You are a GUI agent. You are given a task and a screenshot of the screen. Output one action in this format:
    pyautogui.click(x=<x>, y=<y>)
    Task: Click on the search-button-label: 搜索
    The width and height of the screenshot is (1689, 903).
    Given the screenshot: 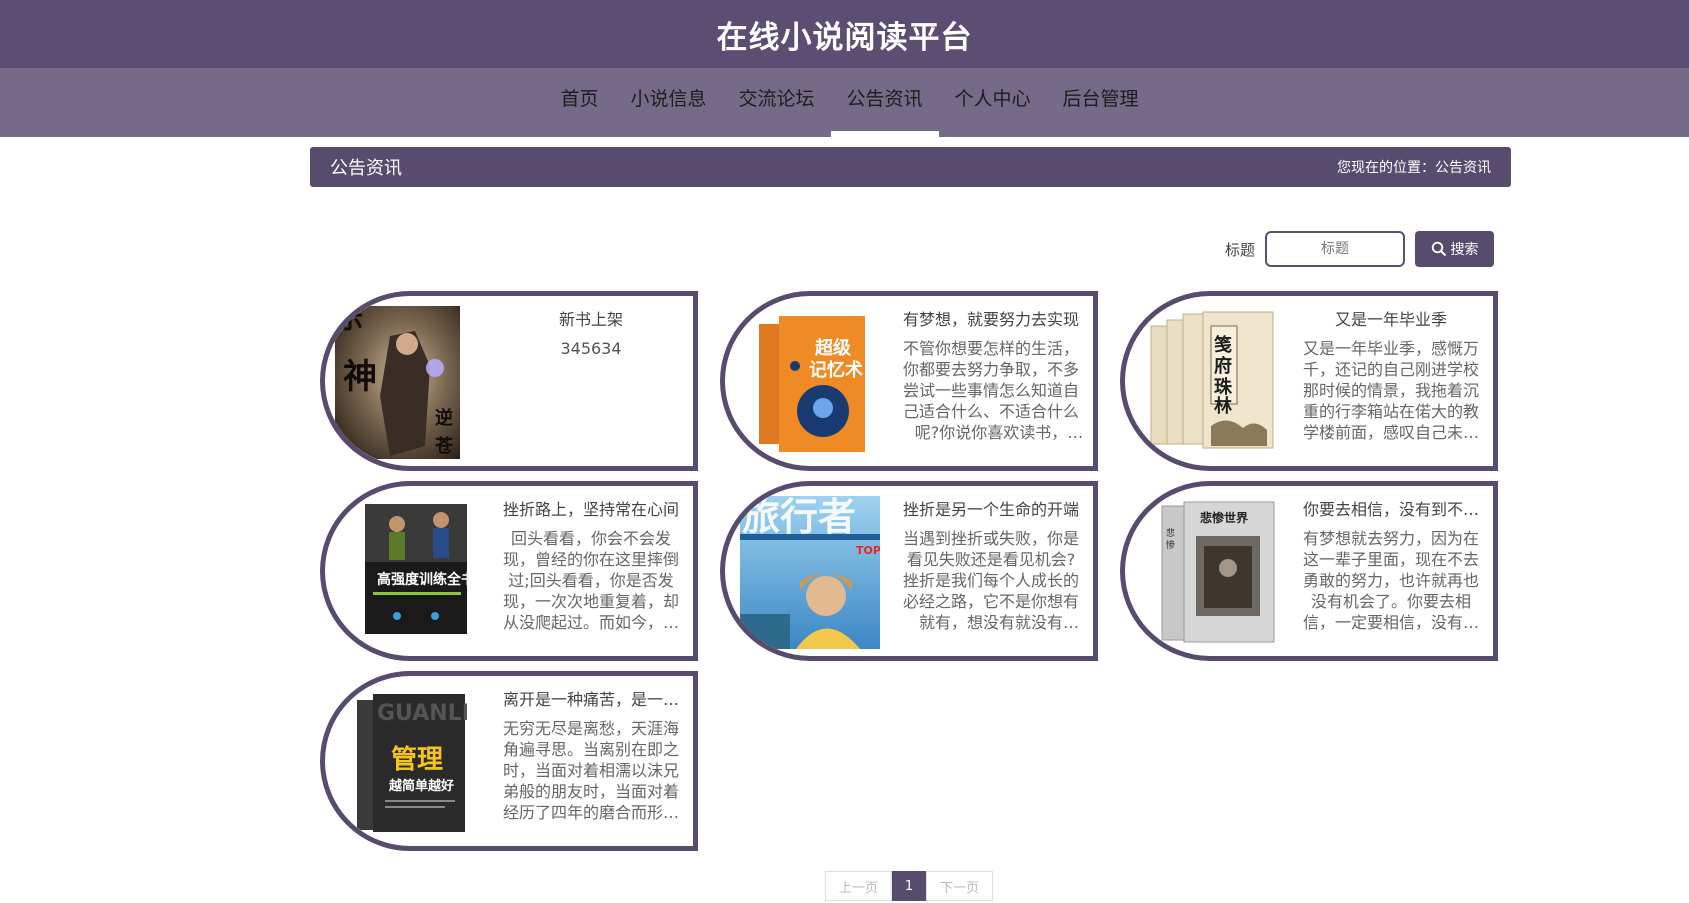 What is the action you would take?
    pyautogui.click(x=1464, y=250)
    